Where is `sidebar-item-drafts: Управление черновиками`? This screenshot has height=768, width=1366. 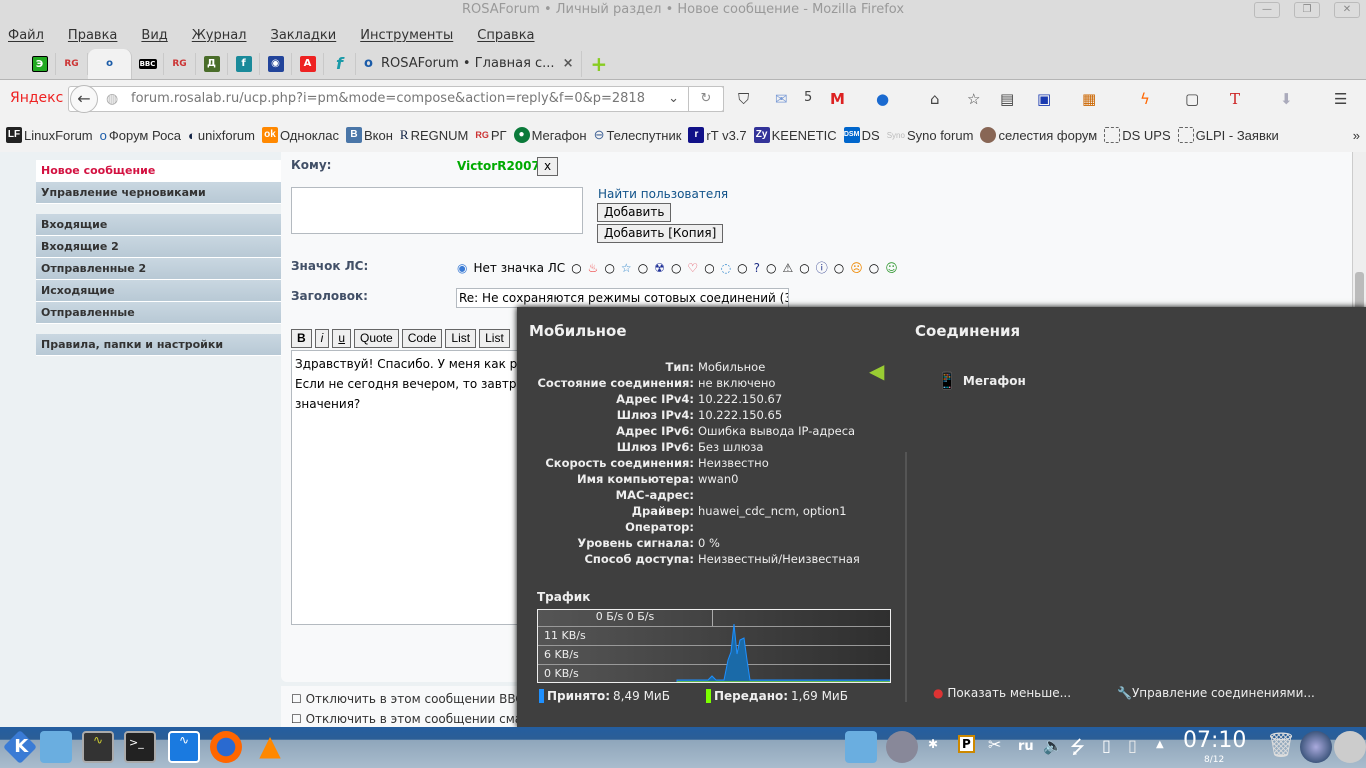 sidebar-item-drafts: Управление черновиками is located at coordinates (158, 193).